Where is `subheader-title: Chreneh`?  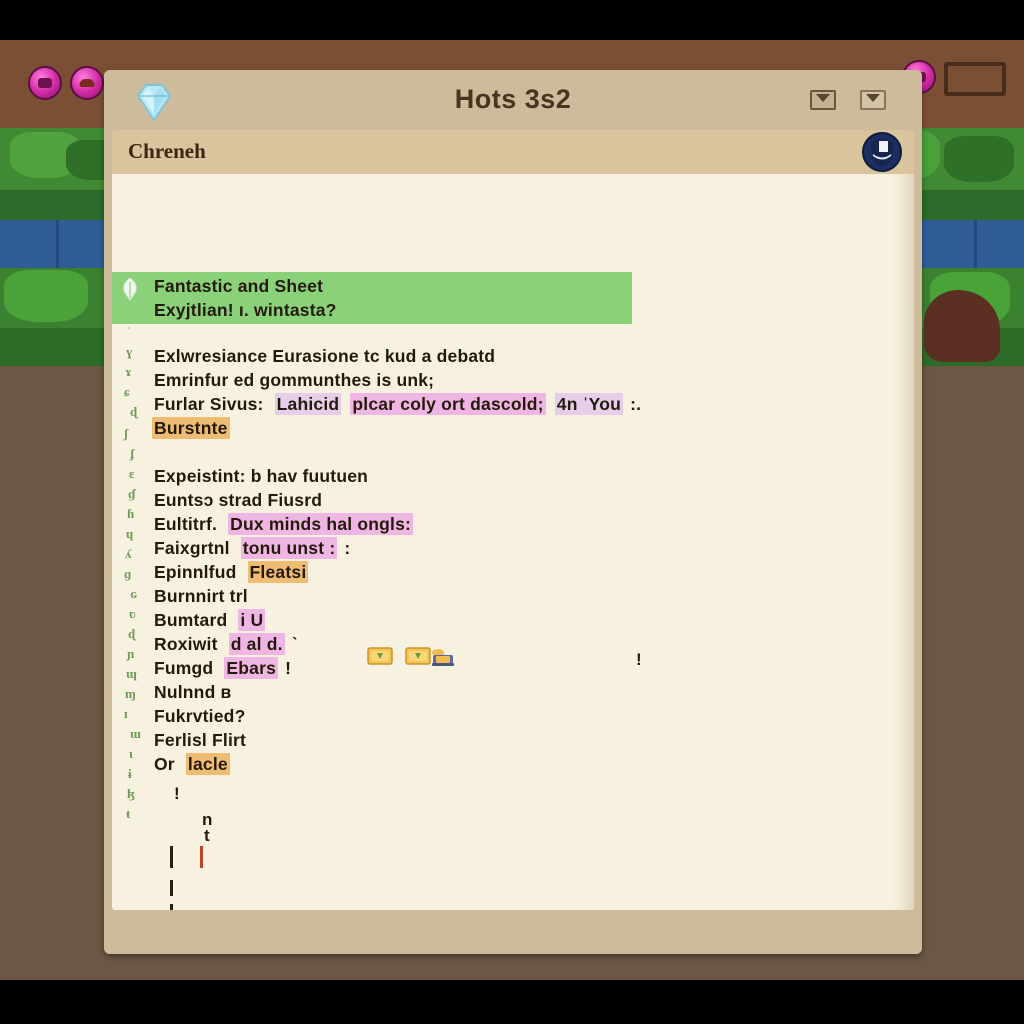 subheader-title: Chreneh is located at coordinates (167, 151).